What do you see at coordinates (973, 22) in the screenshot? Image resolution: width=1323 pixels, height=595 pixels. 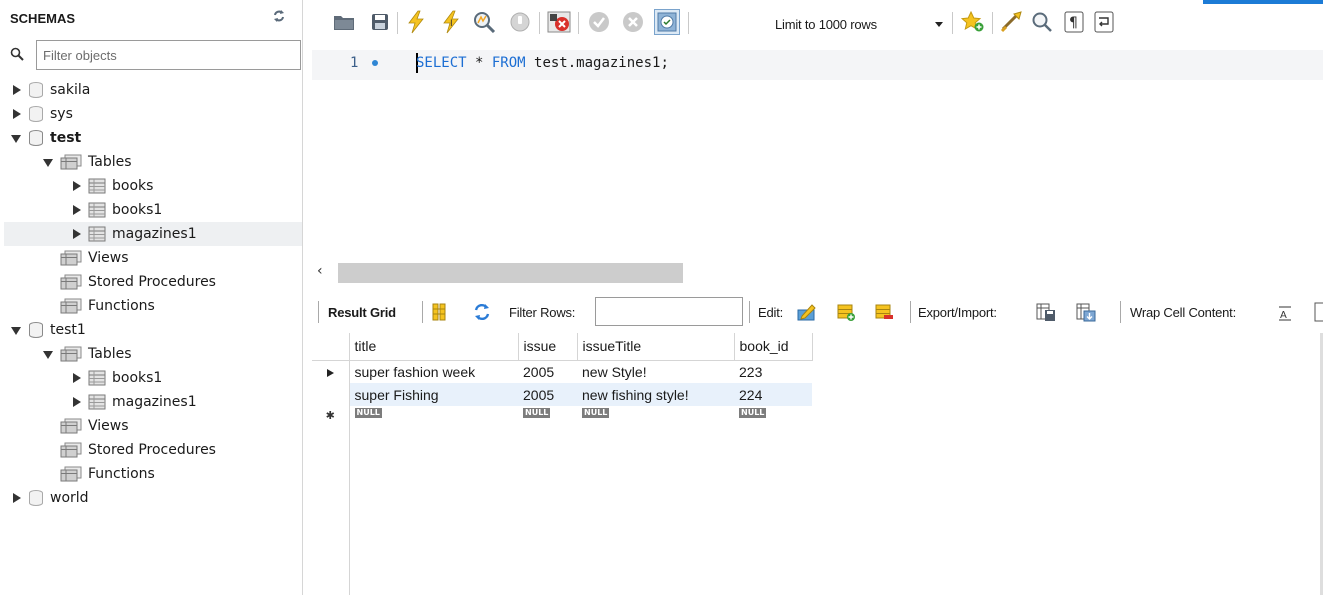 I see `add-snippet-button` at bounding box center [973, 22].